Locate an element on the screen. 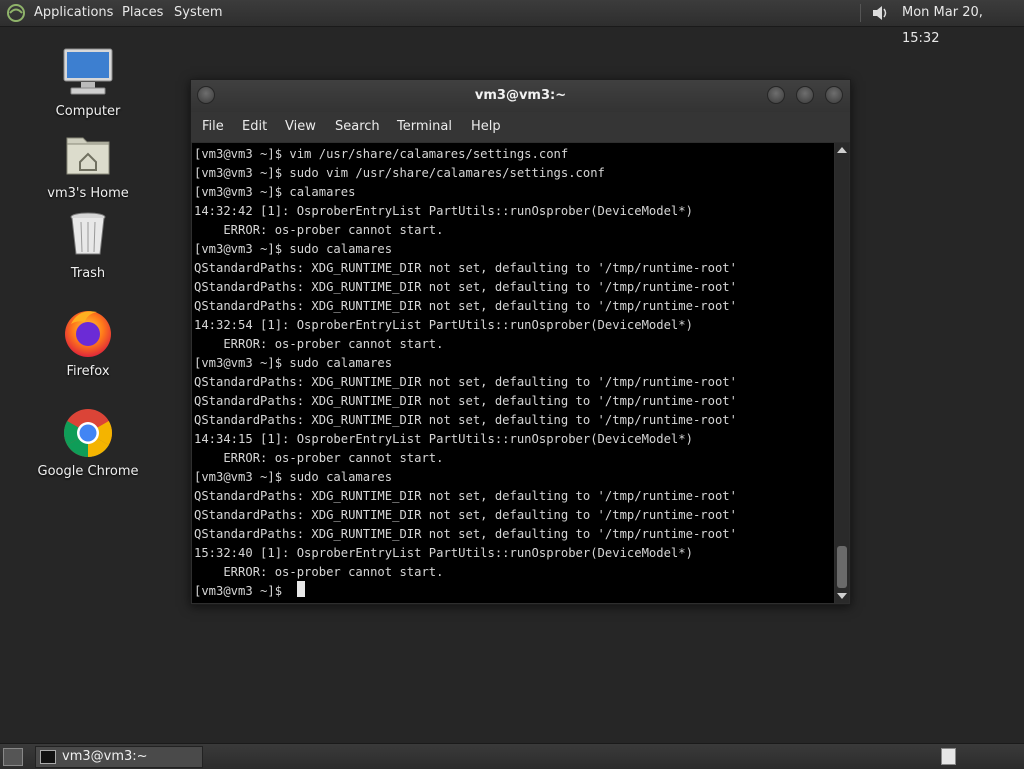  taskbar-button-label: vm3@vm3:~ is located at coordinates (105, 756).